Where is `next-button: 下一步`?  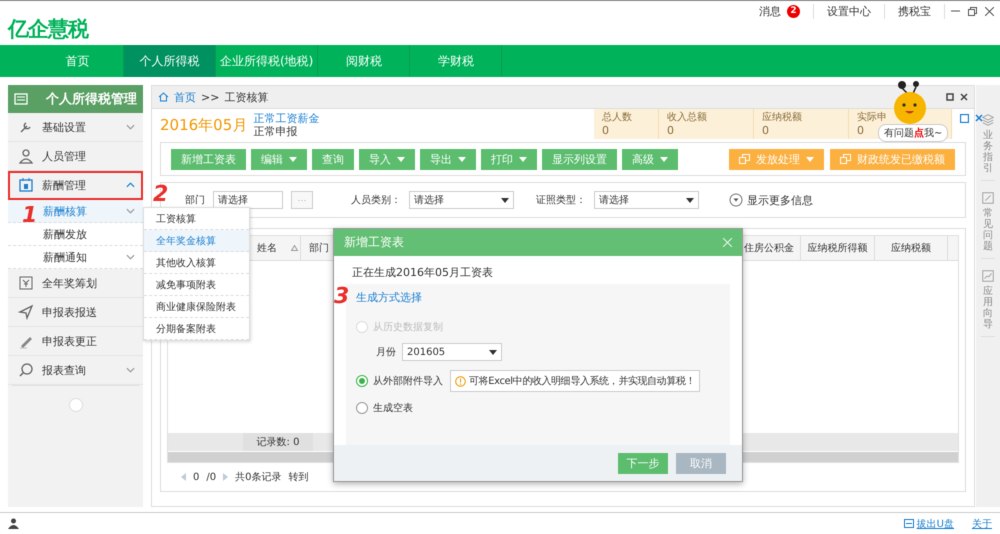 next-button: 下一步 is located at coordinates (643, 463).